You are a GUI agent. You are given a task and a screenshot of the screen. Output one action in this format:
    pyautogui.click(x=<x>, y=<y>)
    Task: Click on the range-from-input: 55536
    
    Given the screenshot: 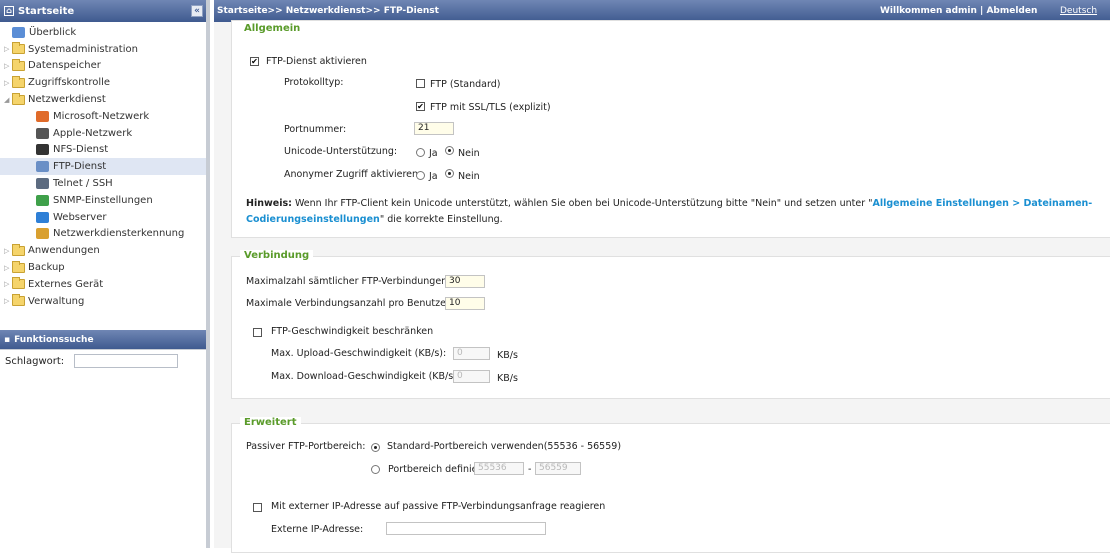 What is the action you would take?
    pyautogui.click(x=499, y=468)
    